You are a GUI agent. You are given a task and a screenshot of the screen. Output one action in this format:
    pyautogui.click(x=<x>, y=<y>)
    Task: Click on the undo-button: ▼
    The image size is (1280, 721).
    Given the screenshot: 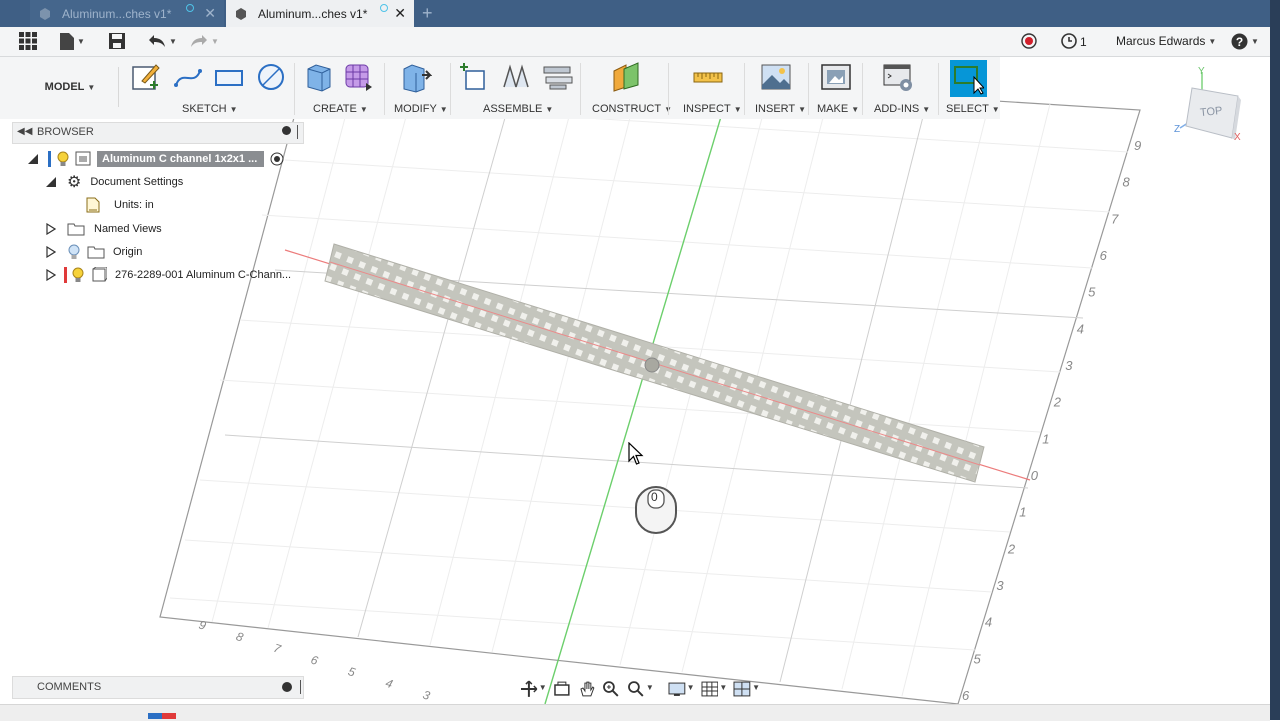 What is the action you would take?
    pyautogui.click(x=162, y=41)
    